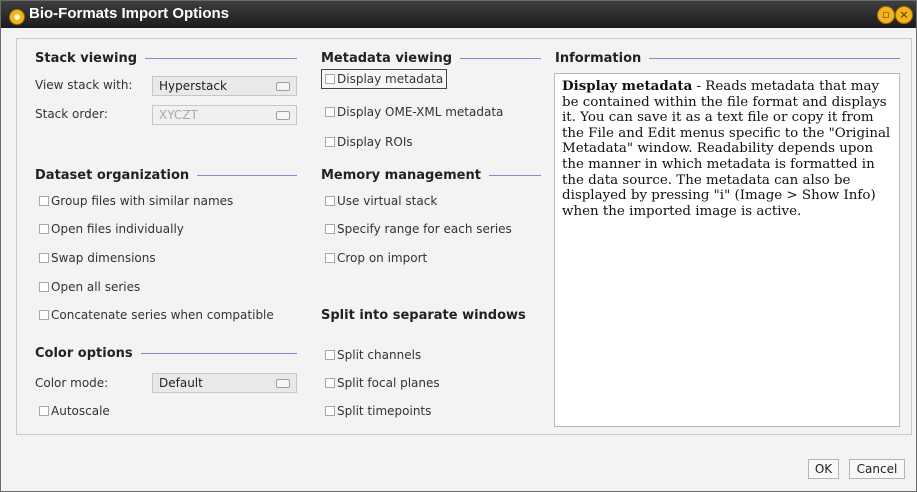  What do you see at coordinates (458, 14) in the screenshot?
I see `title-bar: Bio-Formats Import Options ▫ ×` at bounding box center [458, 14].